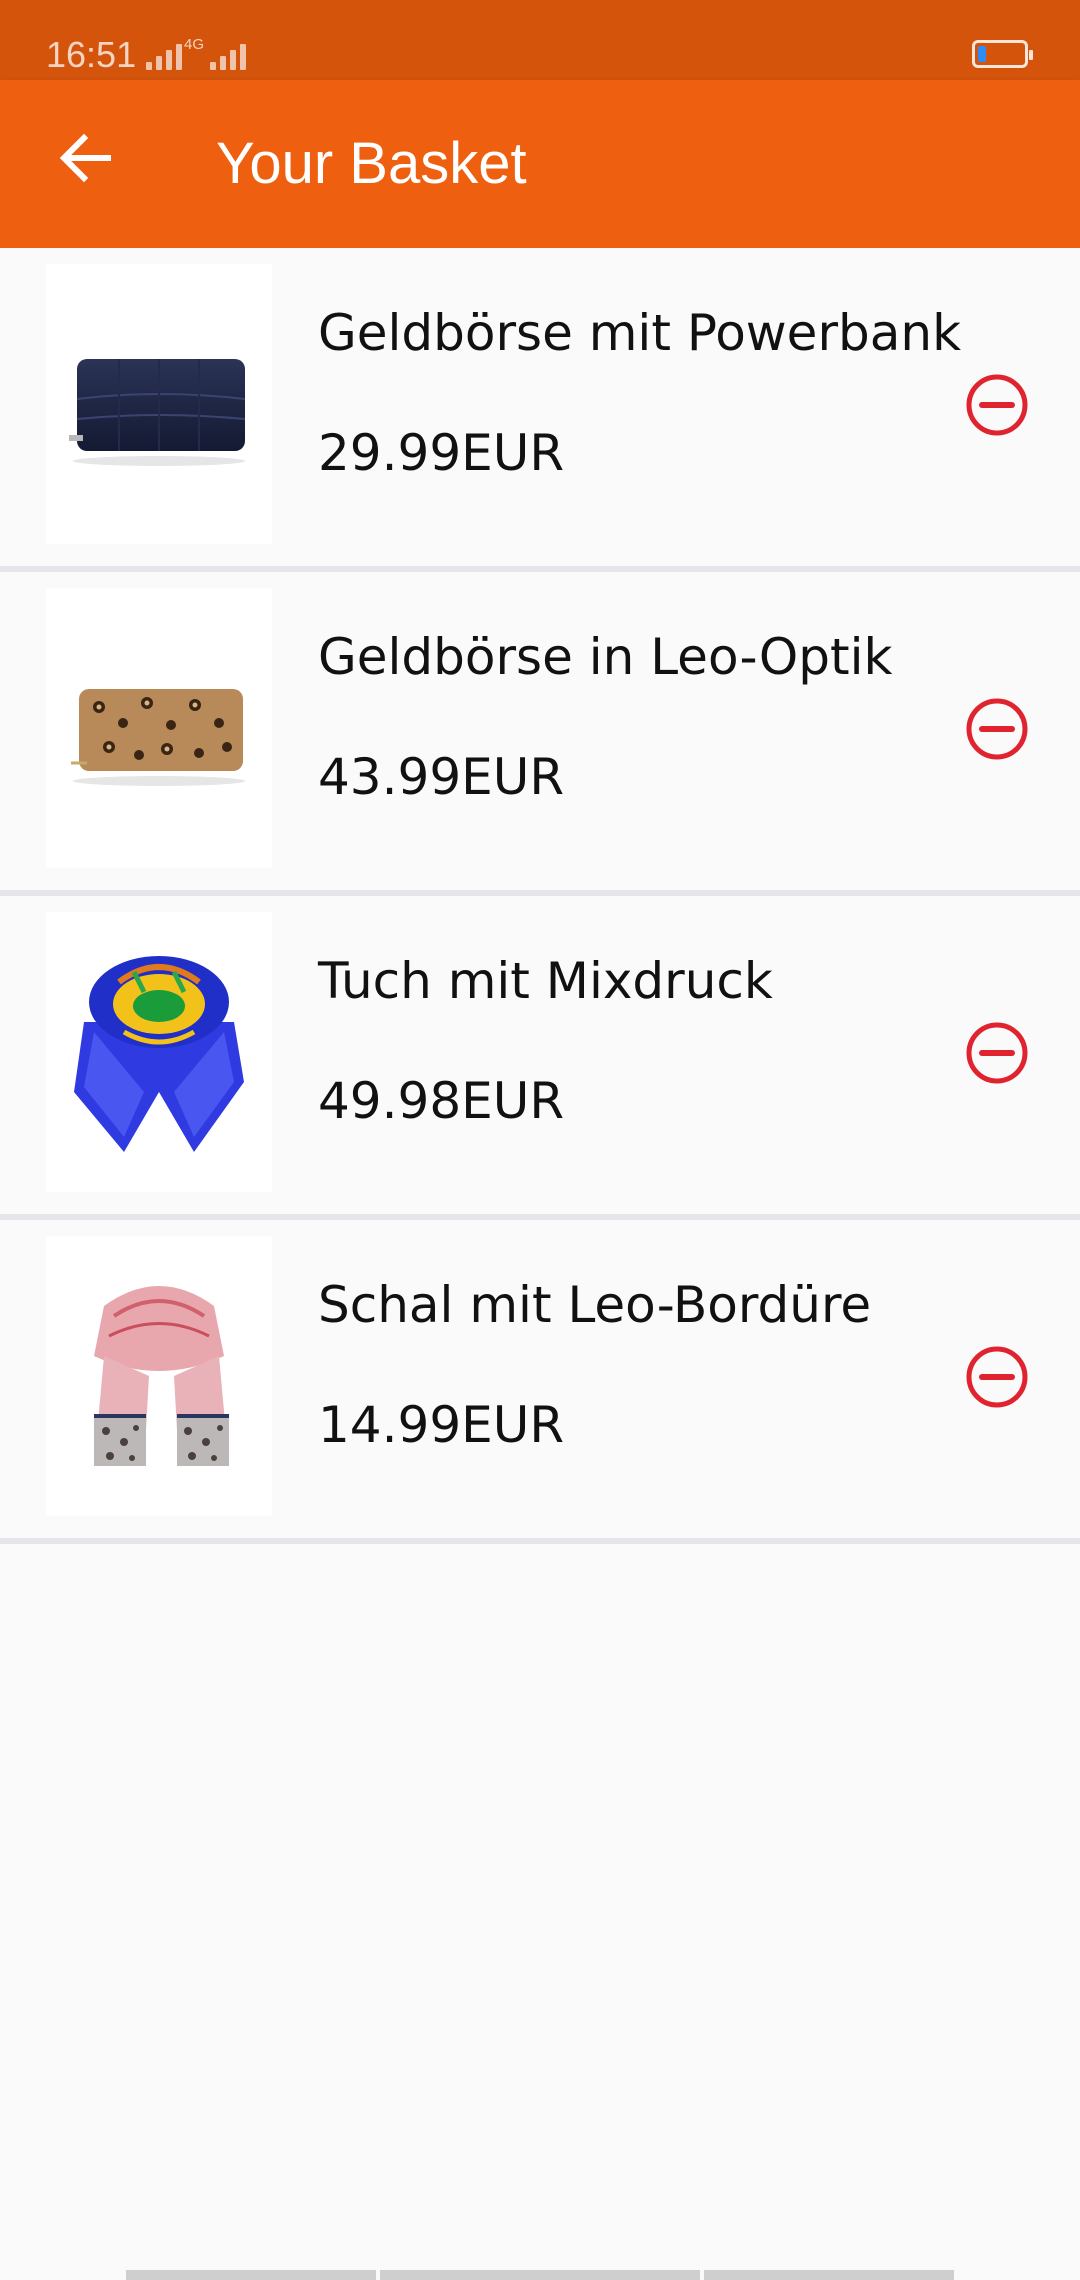  What do you see at coordinates (540, 40) in the screenshot?
I see `status-bar: 16:51 4G` at bounding box center [540, 40].